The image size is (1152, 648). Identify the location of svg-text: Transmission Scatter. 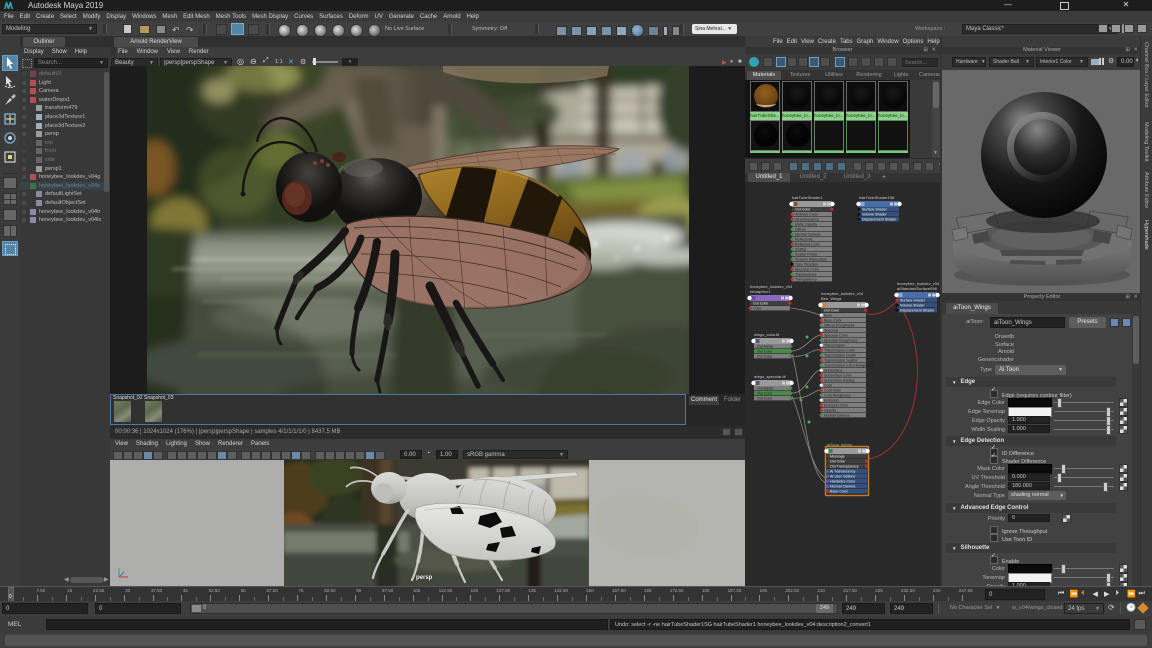
(841, 360).